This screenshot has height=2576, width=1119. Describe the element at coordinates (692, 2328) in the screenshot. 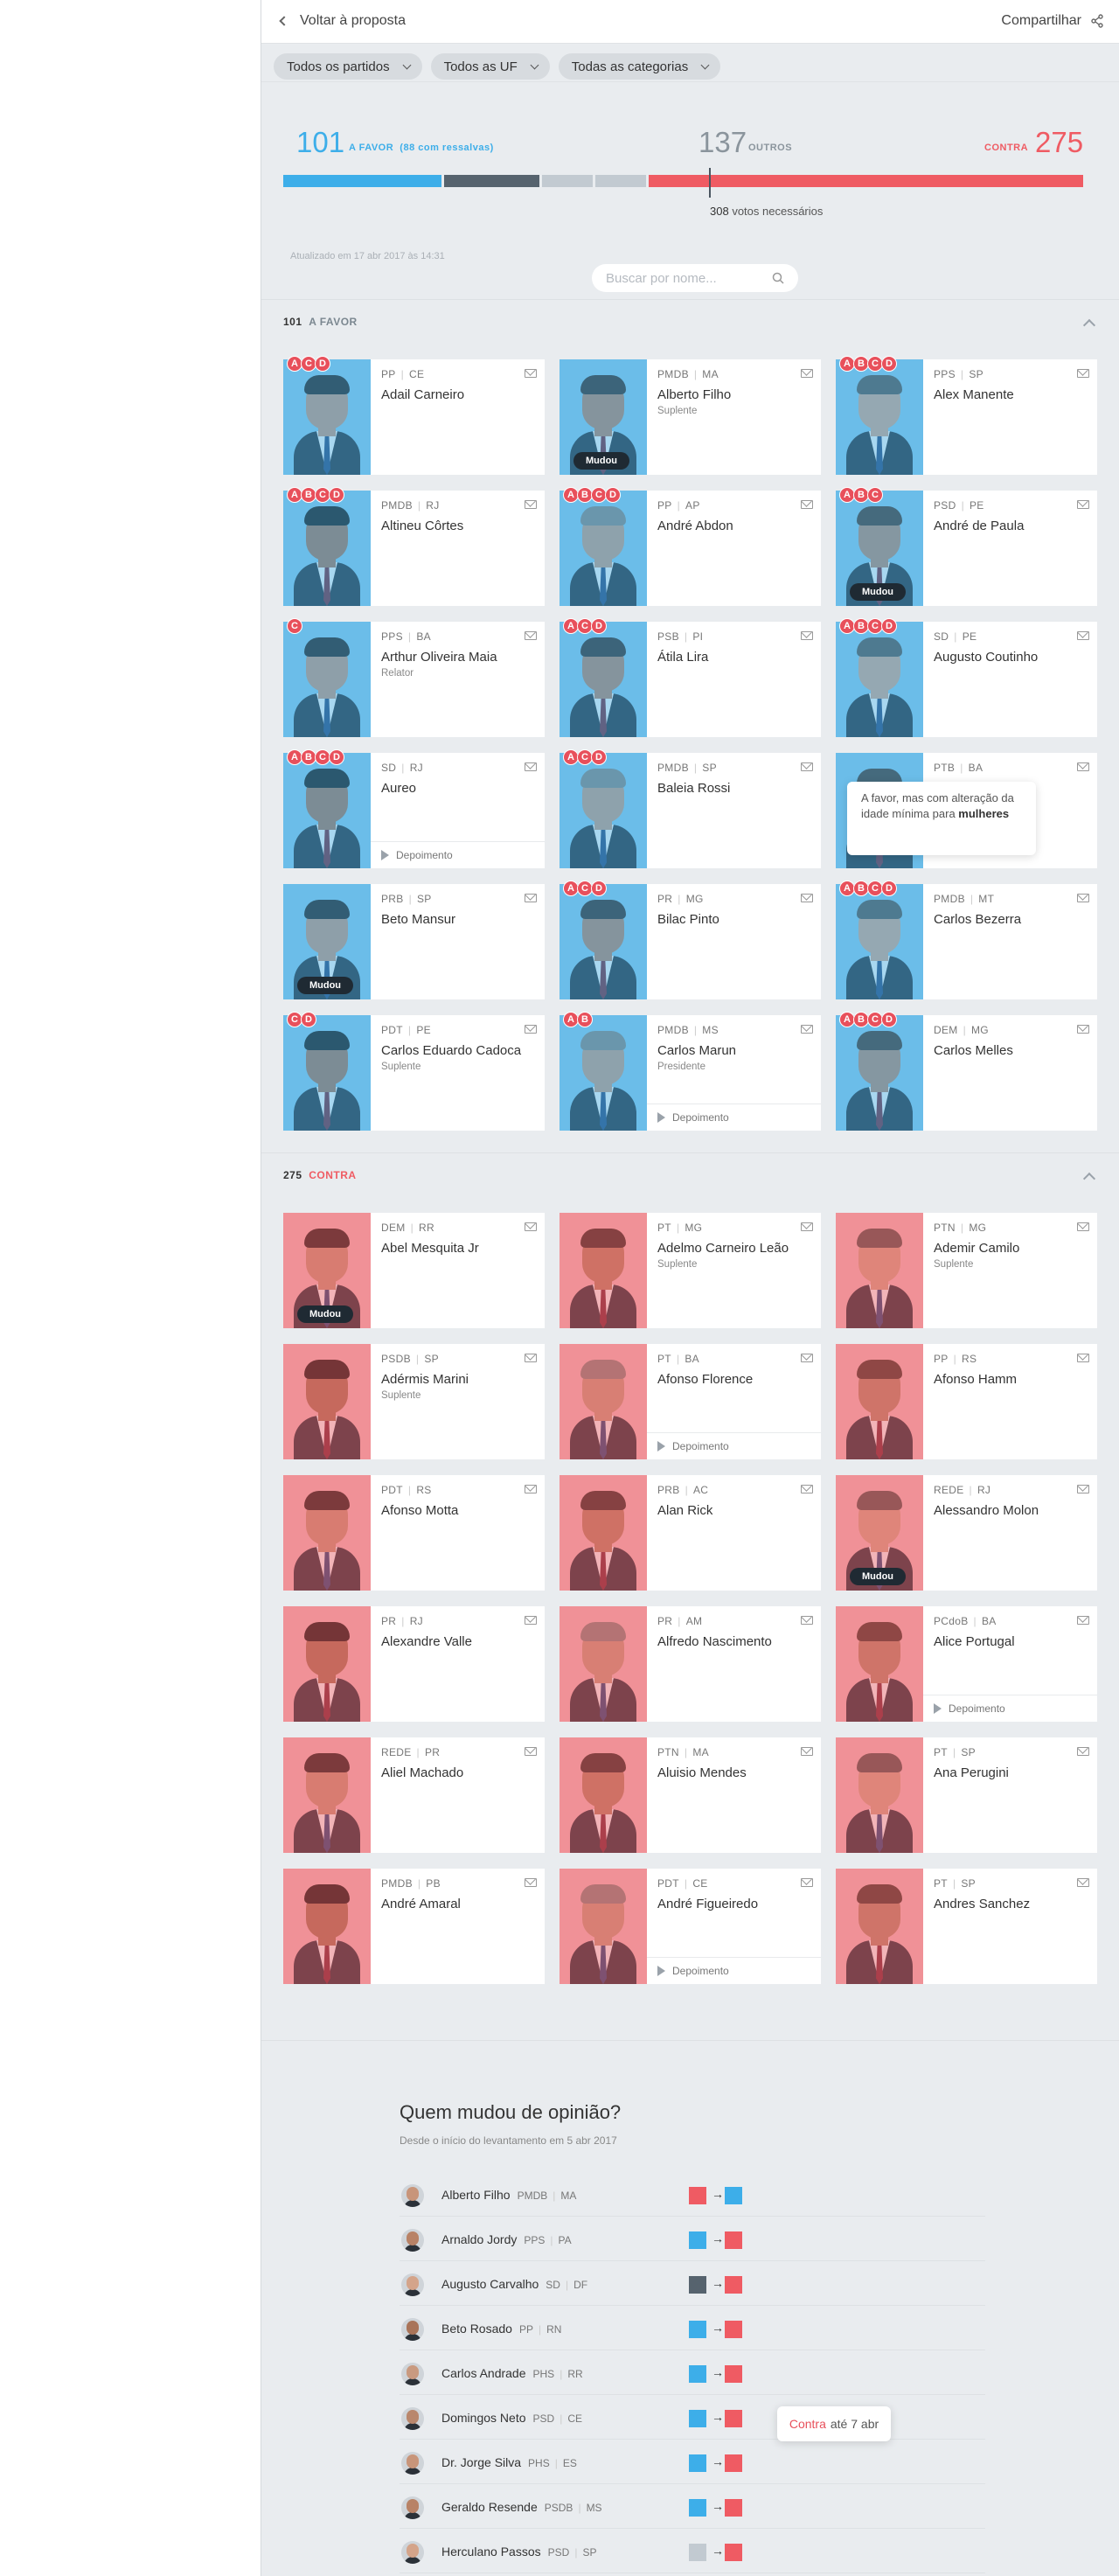

I see `change-row: Beto Rosado PP | RN →` at that location.